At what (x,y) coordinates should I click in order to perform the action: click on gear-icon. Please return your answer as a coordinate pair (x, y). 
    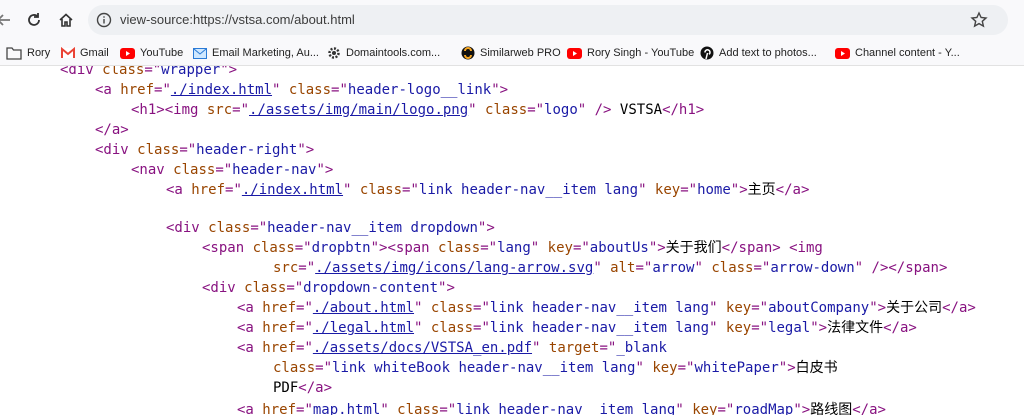
    Looking at the image, I should click on (334, 53).